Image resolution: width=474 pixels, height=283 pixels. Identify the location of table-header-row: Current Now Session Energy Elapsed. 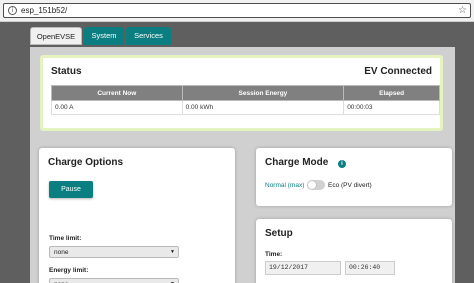
(245, 93).